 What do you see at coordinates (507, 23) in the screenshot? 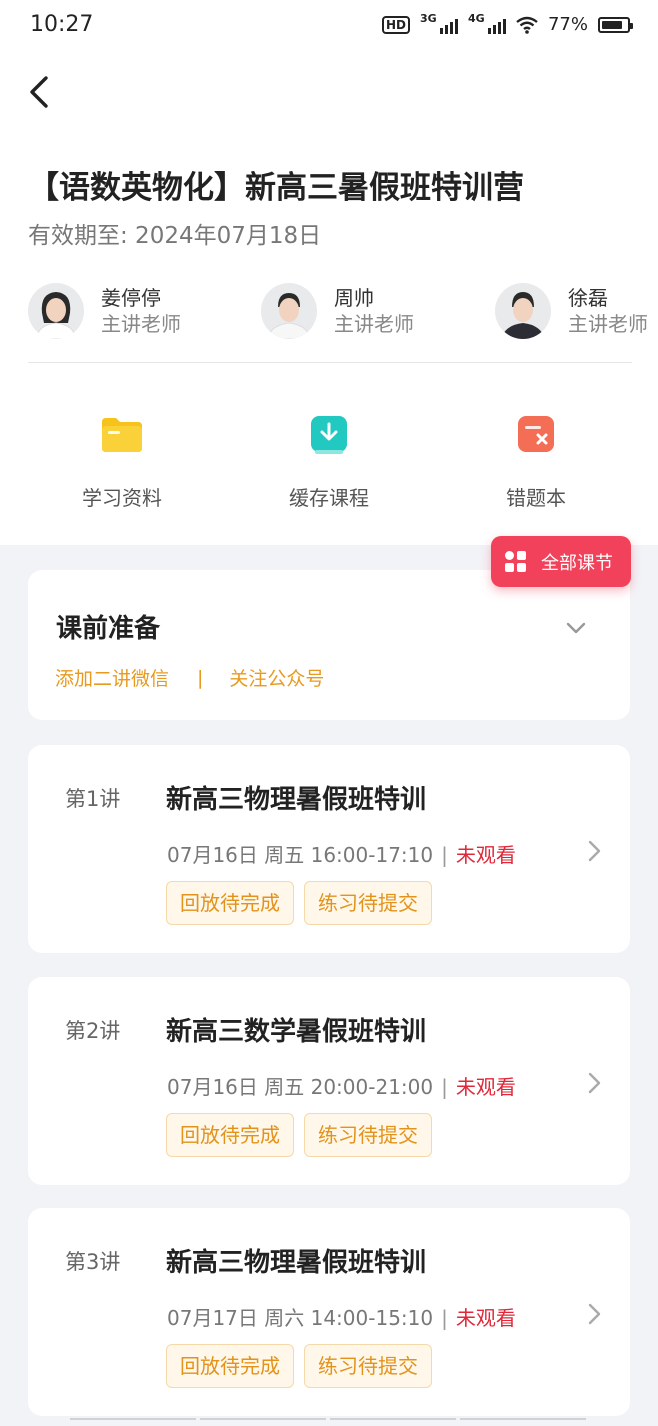
I see `status-icons: HD 3G 4G 77%` at bounding box center [507, 23].